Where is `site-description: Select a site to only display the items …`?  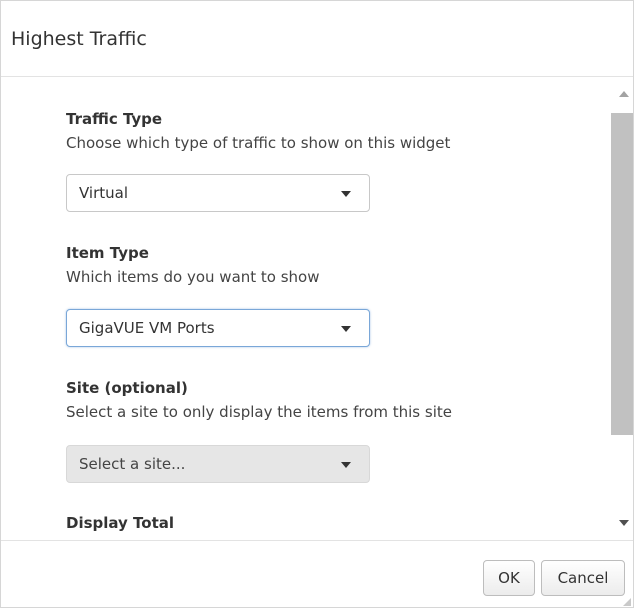 site-description: Select a site to only display the items … is located at coordinates (259, 412).